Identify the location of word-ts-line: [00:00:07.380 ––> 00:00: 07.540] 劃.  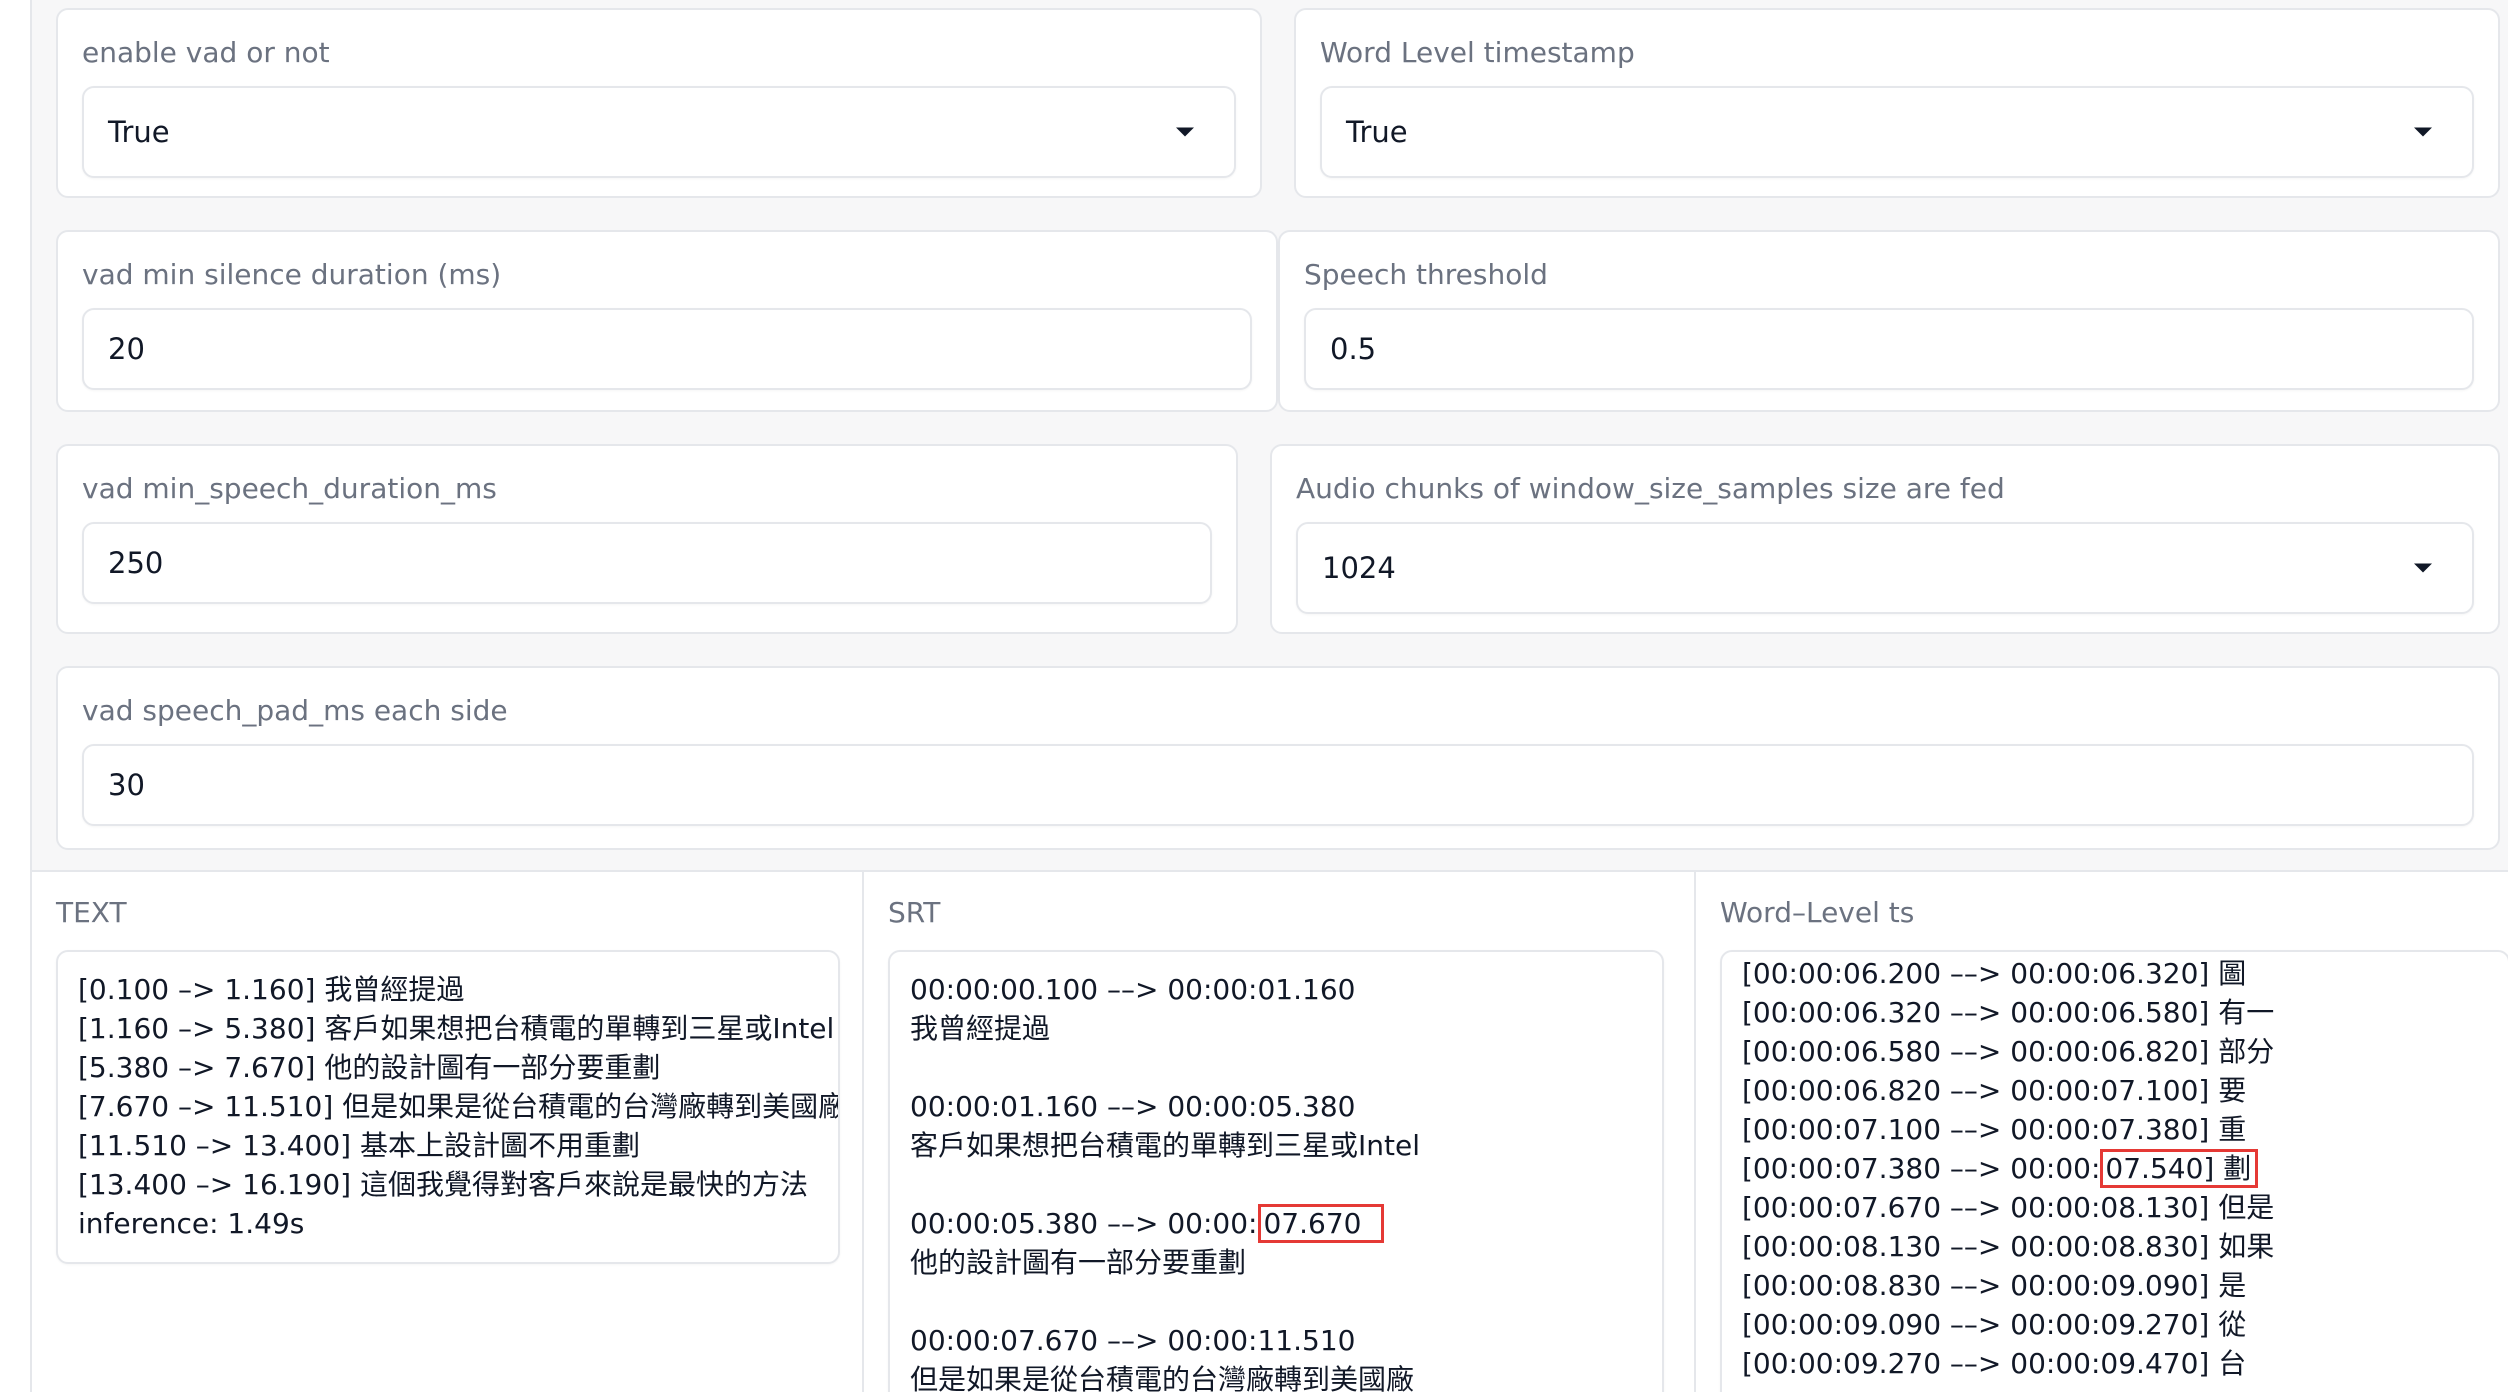
(2120, 1168).